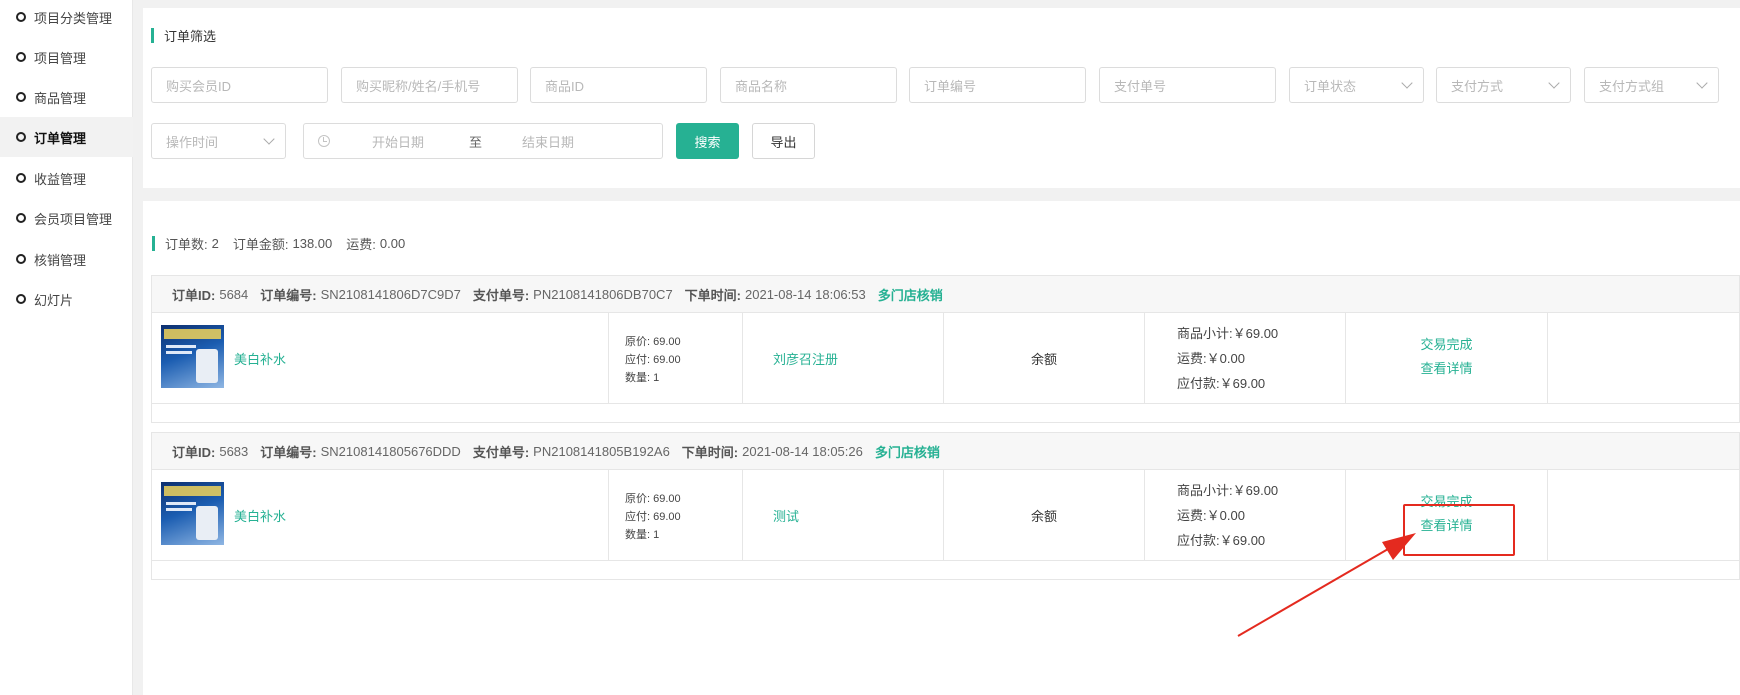  What do you see at coordinates (1446, 369) in the screenshot?
I see `view-detail-link: 查看详情` at bounding box center [1446, 369].